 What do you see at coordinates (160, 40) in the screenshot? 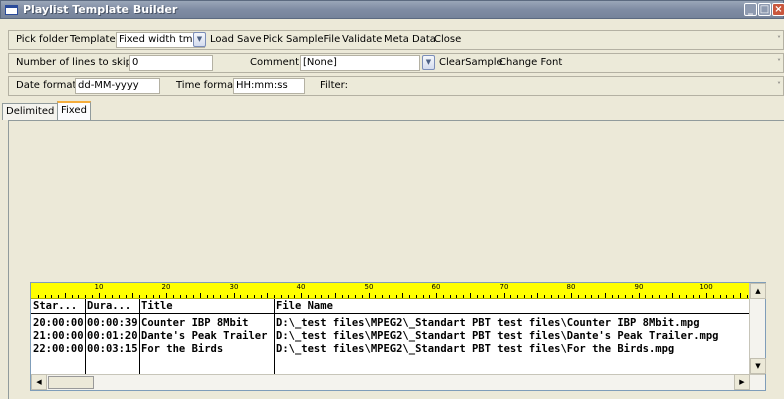
I see `template-select: Fixed width tmpl` at bounding box center [160, 40].